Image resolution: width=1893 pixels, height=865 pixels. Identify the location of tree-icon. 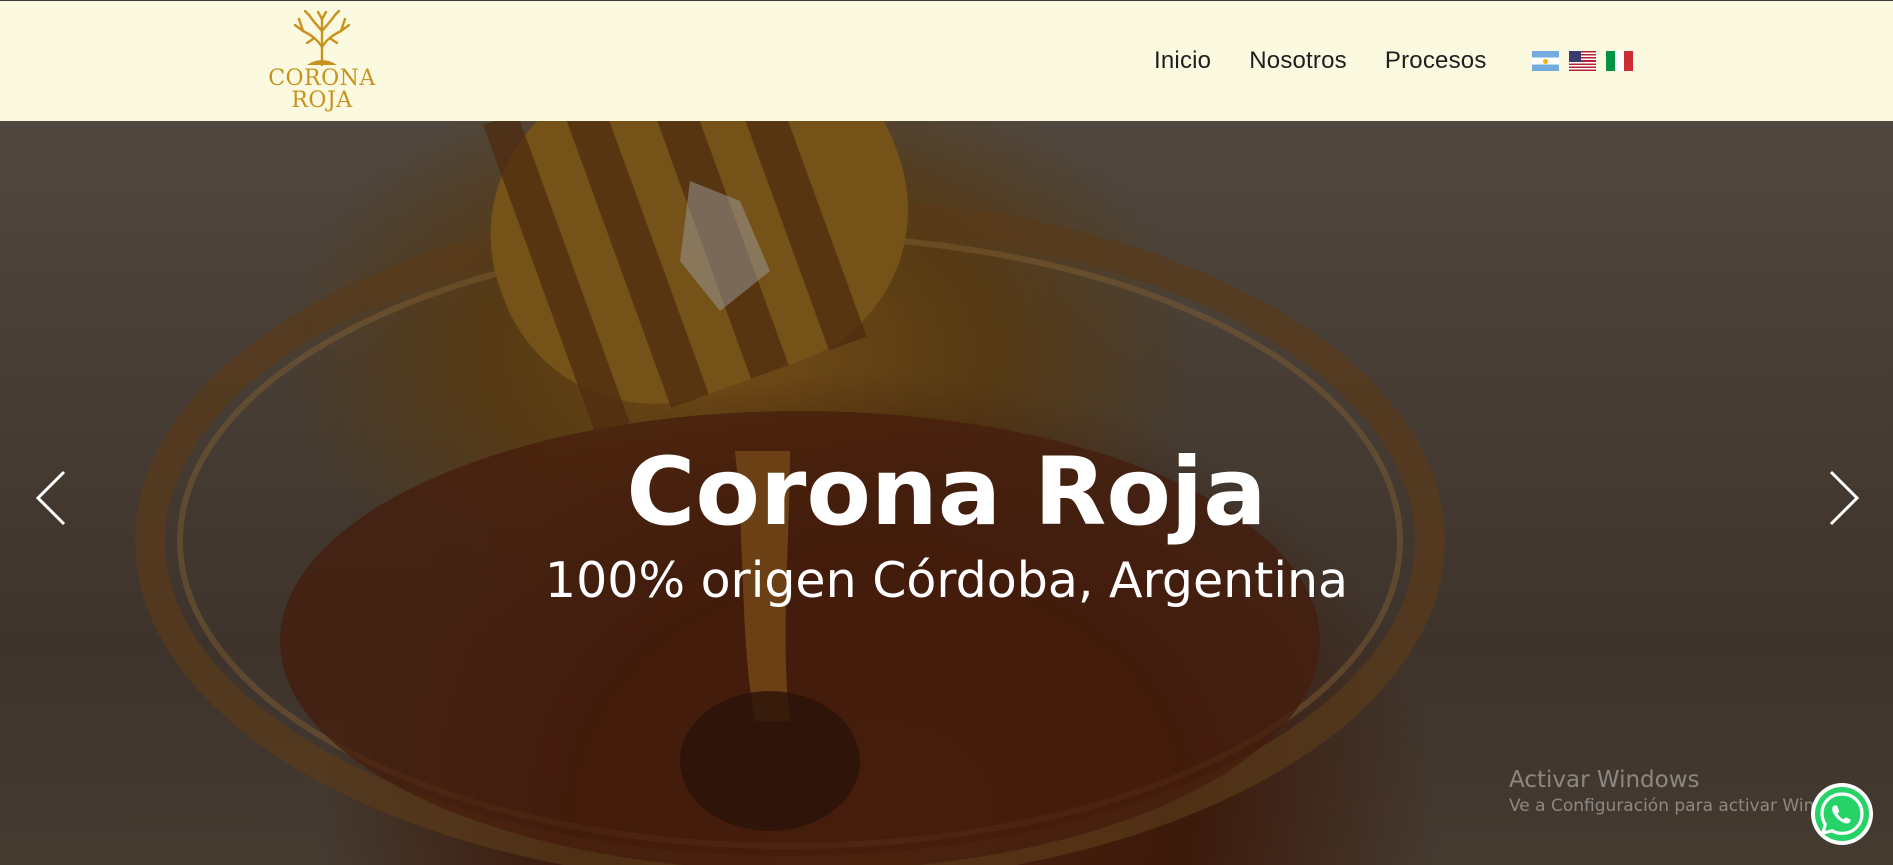
(322, 38).